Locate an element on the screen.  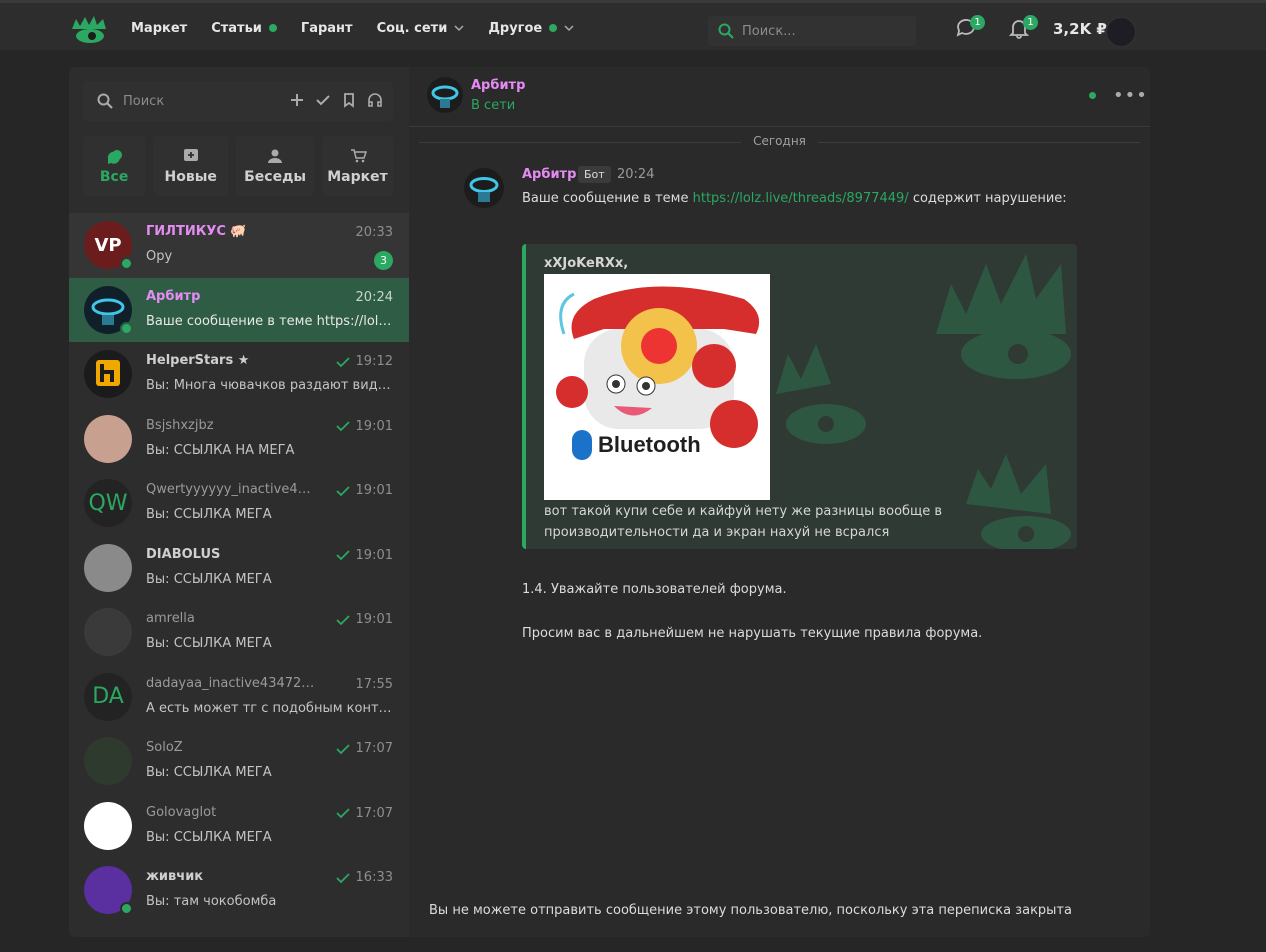
conversation-name: SoloZ is located at coordinates (164, 747).